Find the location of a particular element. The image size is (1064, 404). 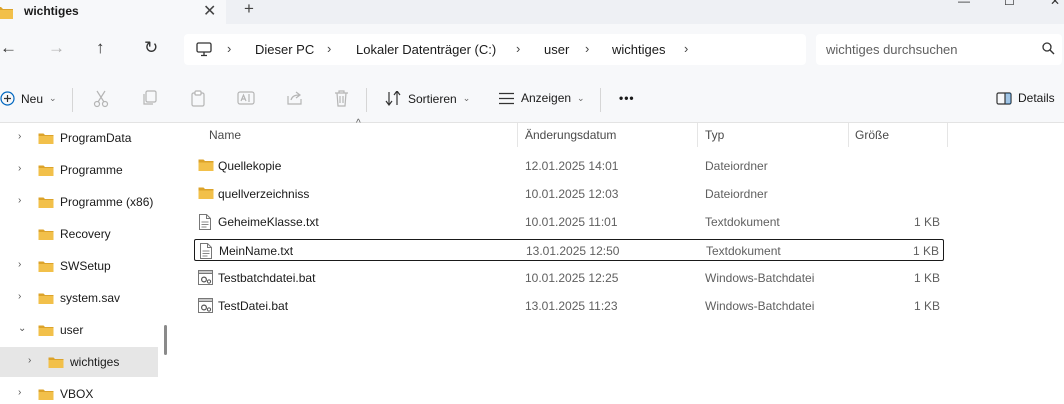

sidebar-item-system-sav: › system.sav is located at coordinates (79, 298).